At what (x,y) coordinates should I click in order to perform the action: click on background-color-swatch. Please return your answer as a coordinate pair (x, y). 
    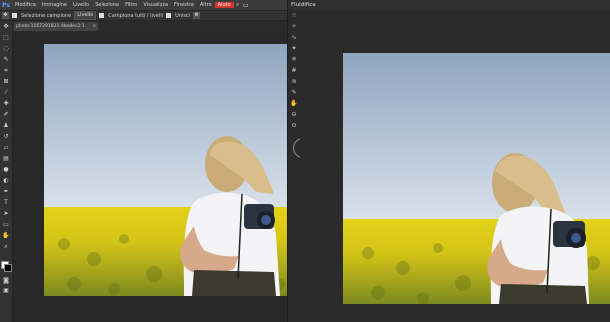
    Looking at the image, I should click on (8, 268).